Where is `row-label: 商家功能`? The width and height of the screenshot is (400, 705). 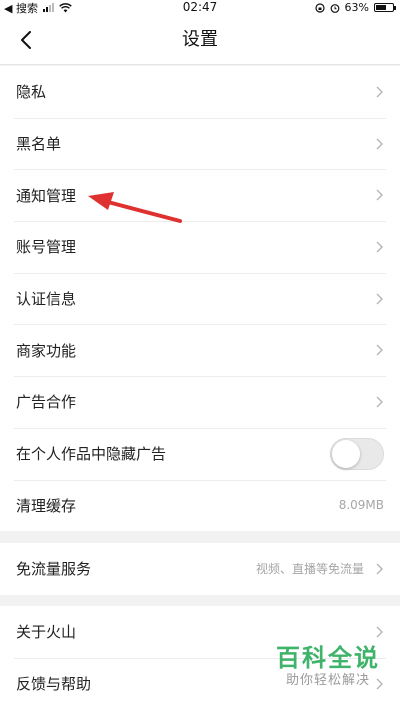
row-label: 商家功能 is located at coordinates (46, 350).